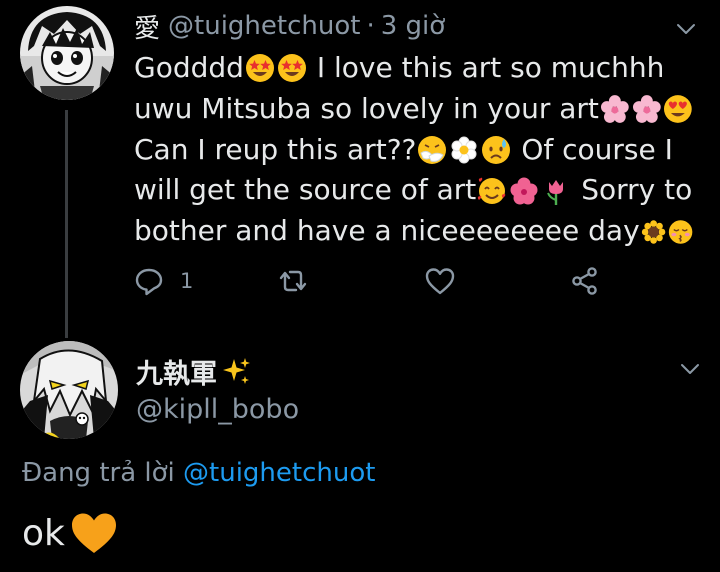 This screenshot has height=572, width=720. What do you see at coordinates (98, 473) in the screenshot?
I see `replying-prefix: Đang trả lời` at bounding box center [98, 473].